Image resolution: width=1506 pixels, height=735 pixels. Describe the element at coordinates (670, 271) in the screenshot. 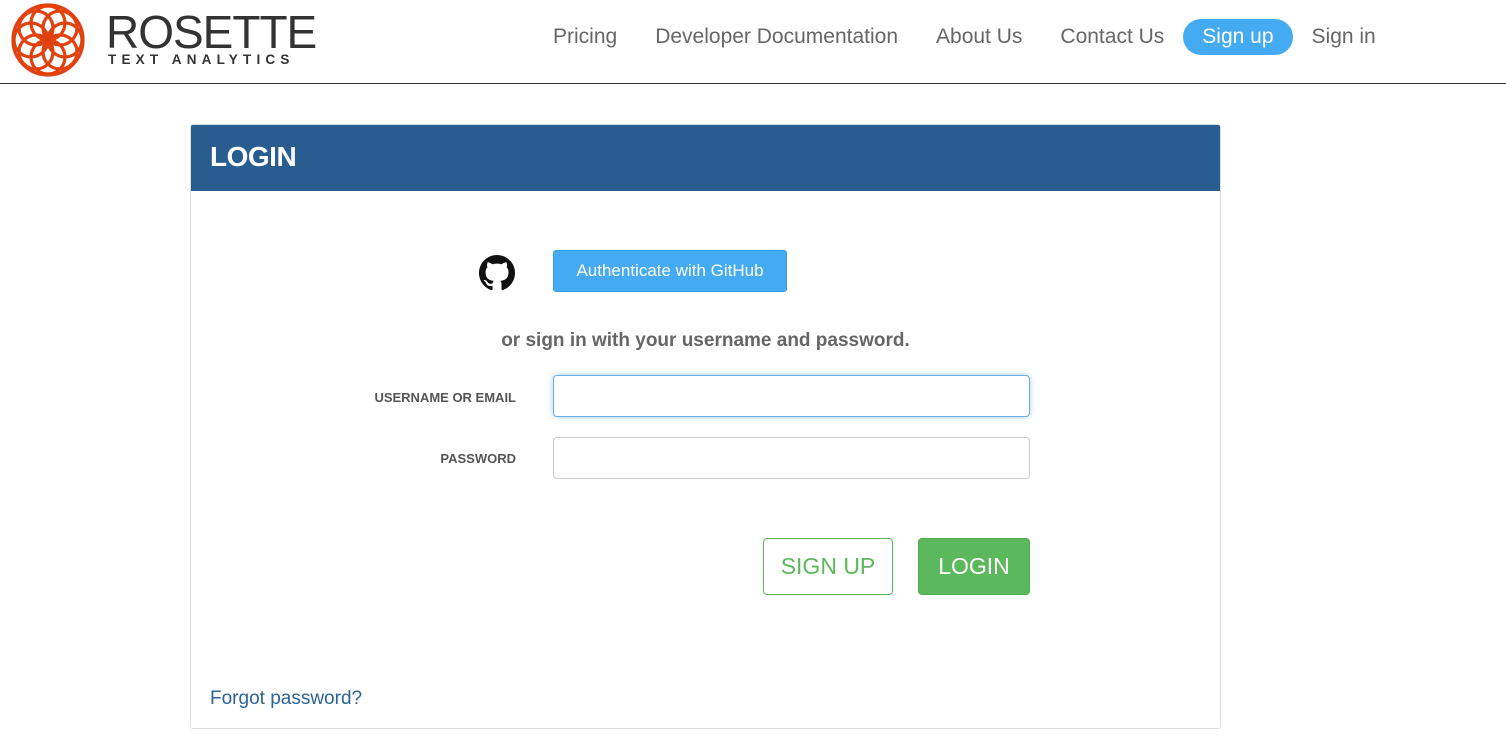

I see `authenticate-github-button: Authenticate with GitHub` at that location.